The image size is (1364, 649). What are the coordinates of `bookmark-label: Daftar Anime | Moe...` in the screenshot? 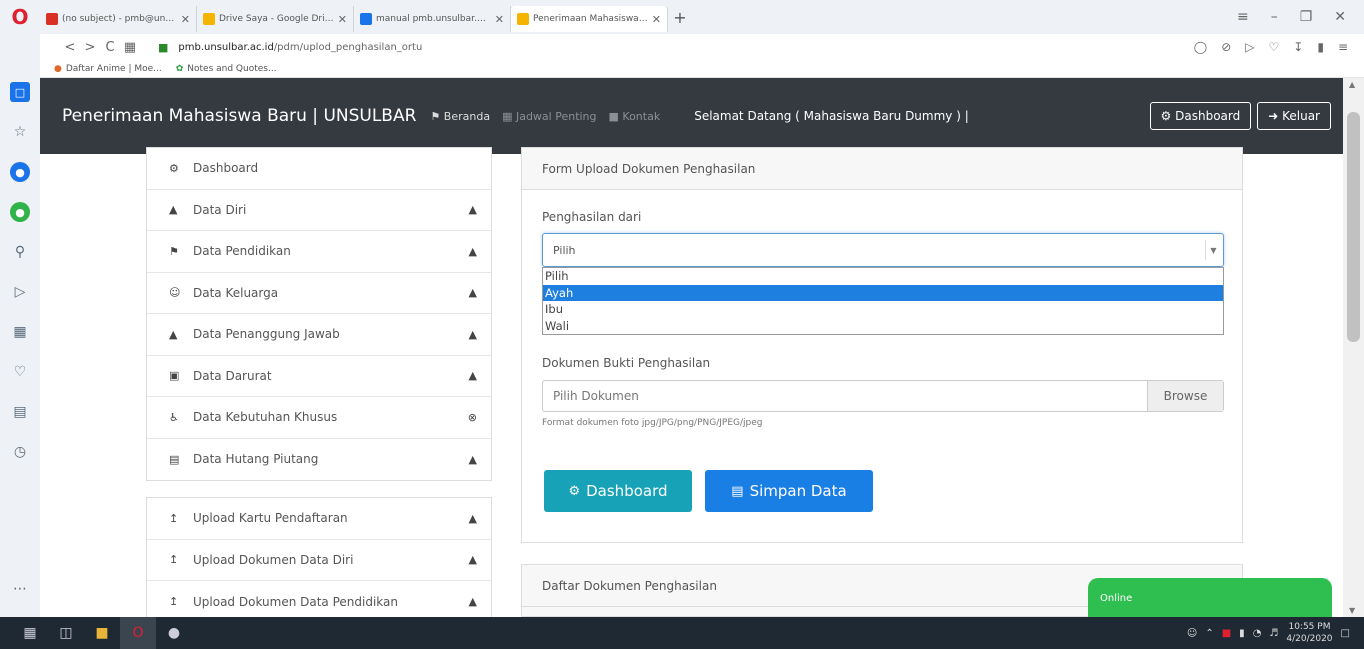 It's located at (113, 68).